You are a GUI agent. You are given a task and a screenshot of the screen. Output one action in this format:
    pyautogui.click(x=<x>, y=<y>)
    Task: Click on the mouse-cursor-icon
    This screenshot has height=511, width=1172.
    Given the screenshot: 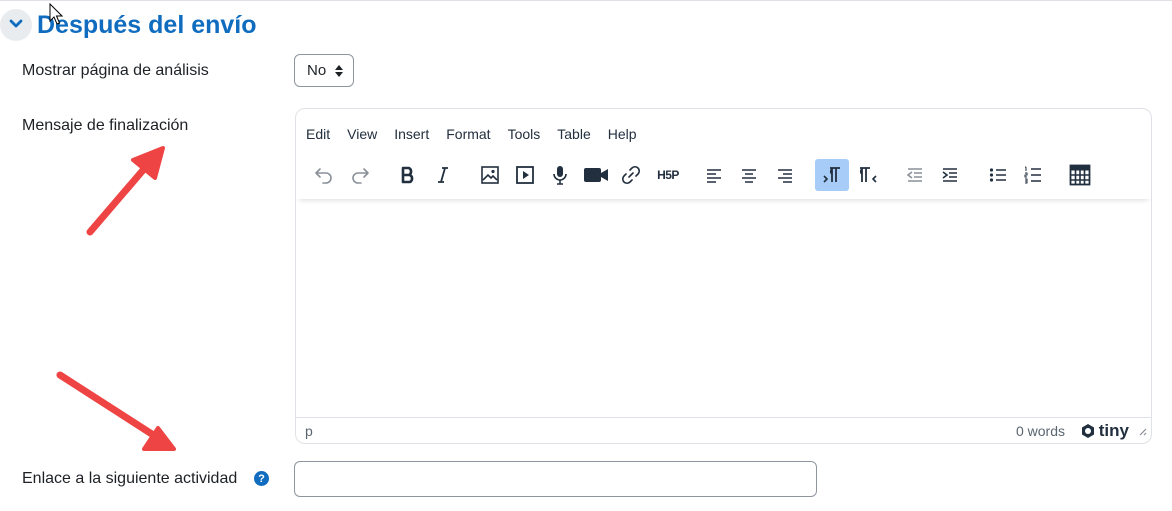 What is the action you would take?
    pyautogui.click(x=56, y=16)
    